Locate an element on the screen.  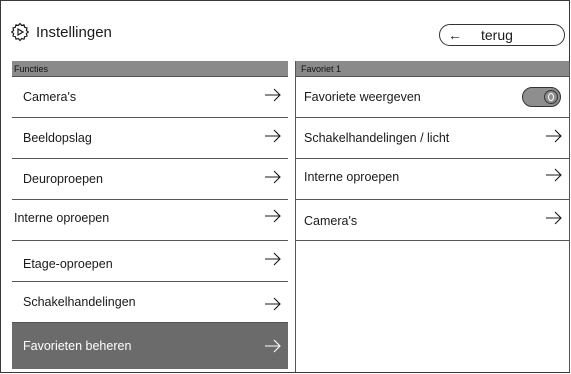
page-title: Instellingen is located at coordinates (61, 32).